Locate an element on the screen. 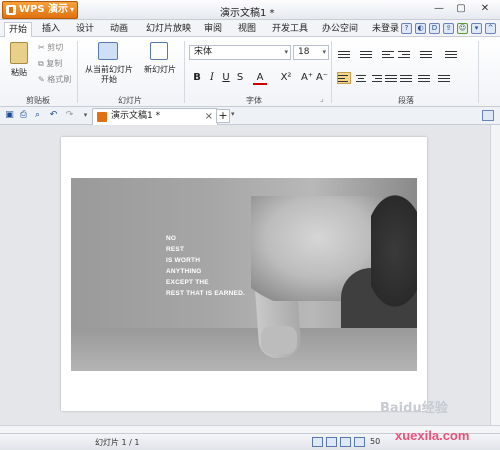 Image resolution: width=500 pixels, height=450 pixels. columns-icon is located at coordinates (444, 78).